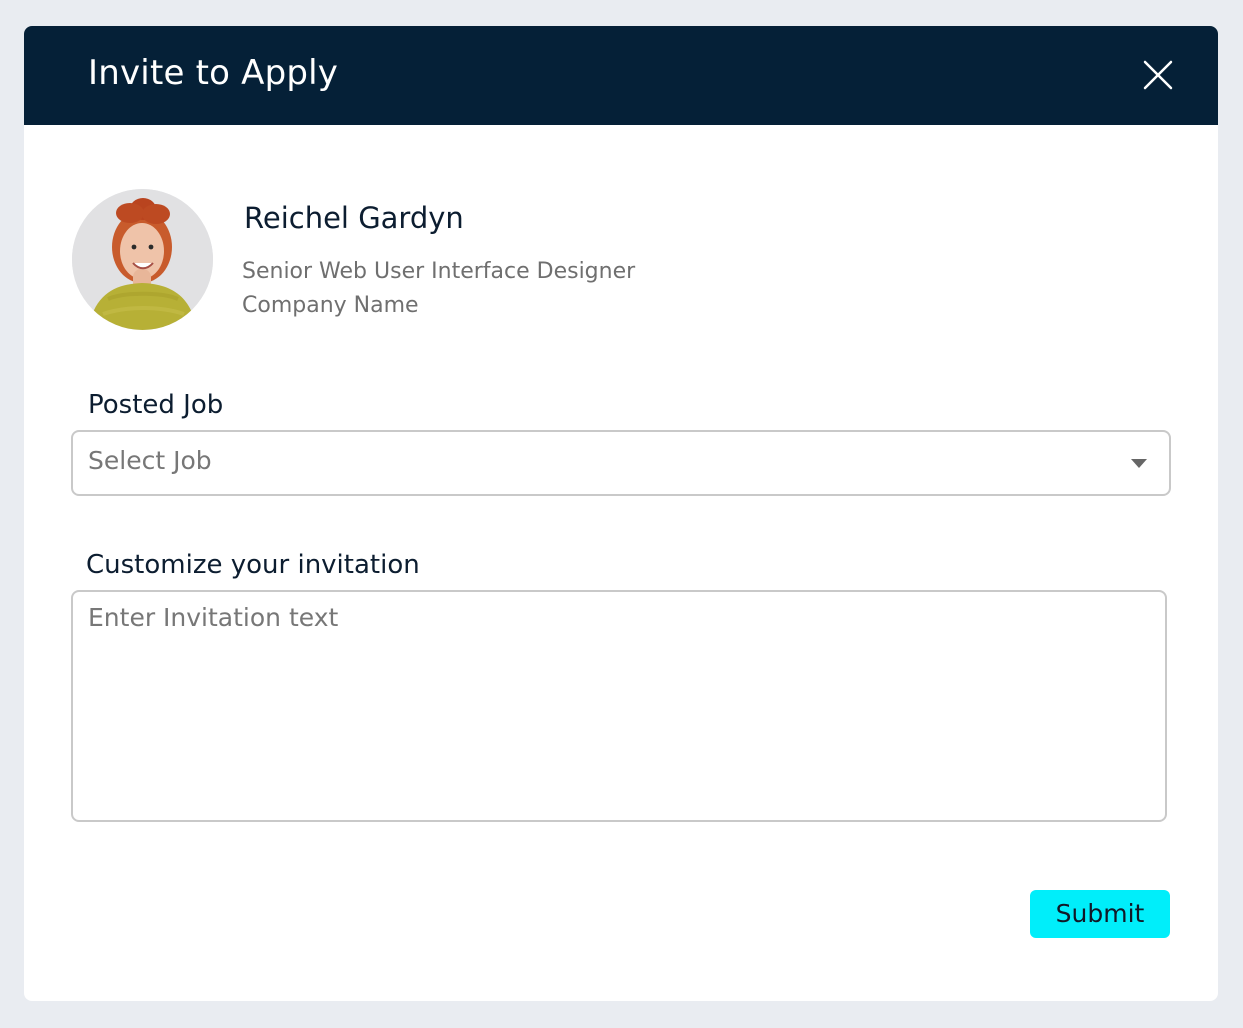 The width and height of the screenshot is (1243, 1028). I want to click on close-button, so click(1158, 75).